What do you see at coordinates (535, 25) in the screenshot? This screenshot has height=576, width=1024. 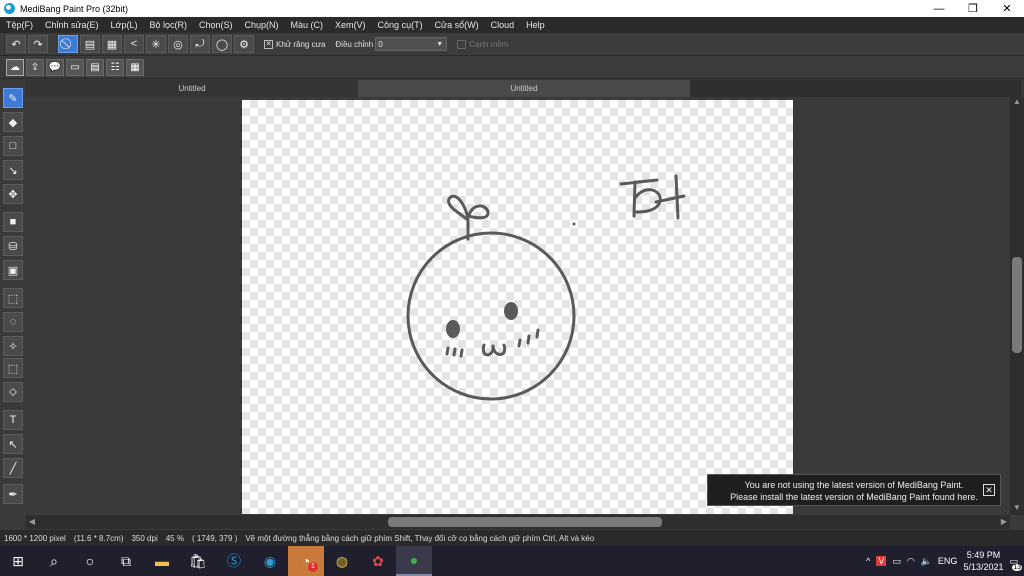 I see `menu-help: Help` at bounding box center [535, 25].